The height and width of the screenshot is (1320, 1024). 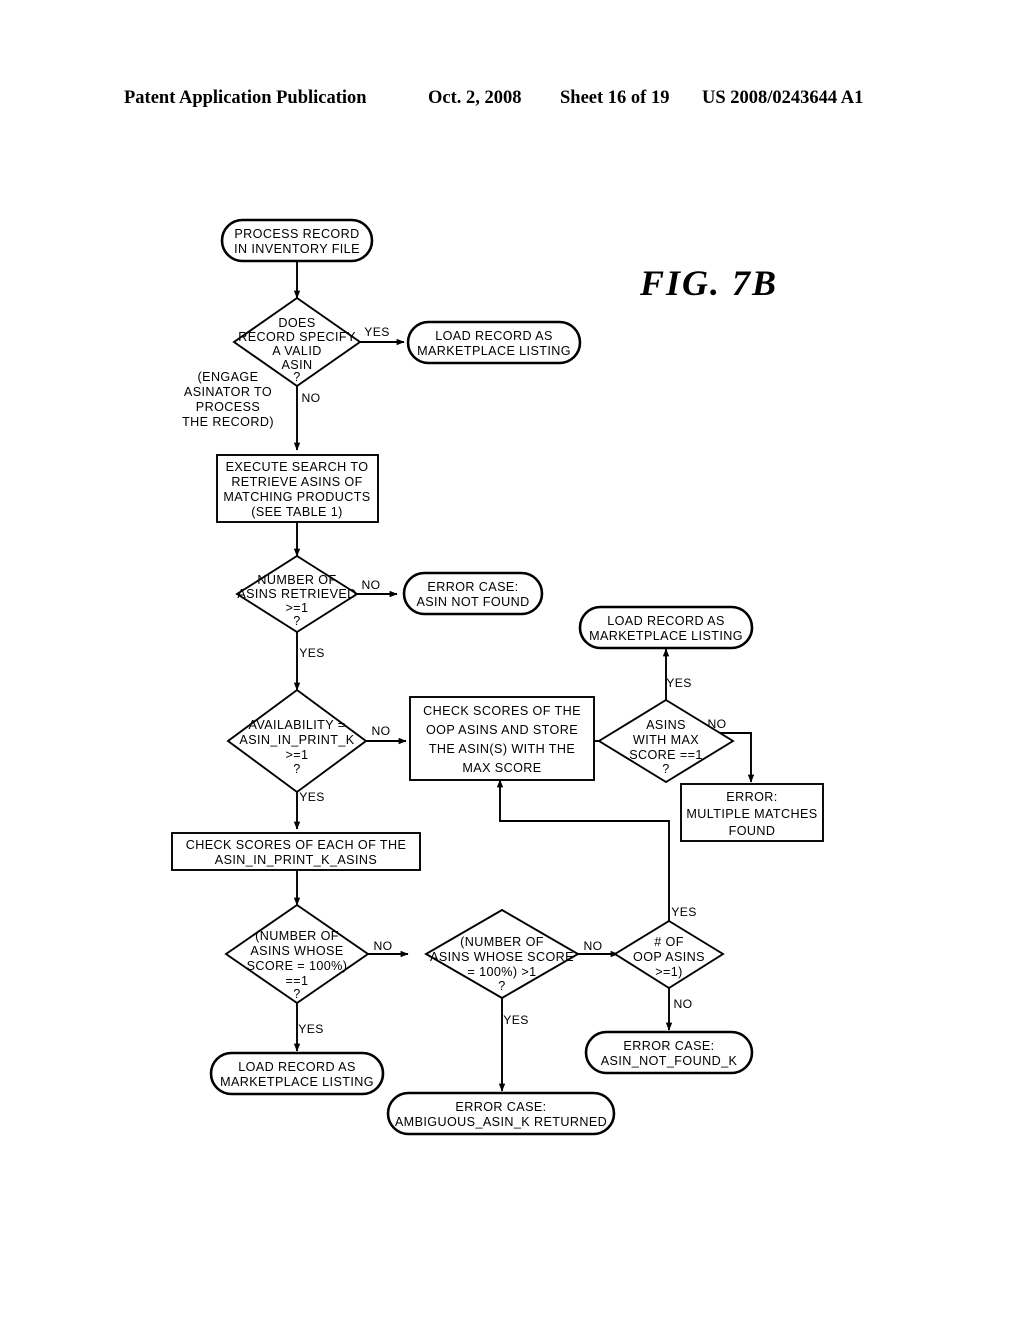 What do you see at coordinates (679, 683) in the screenshot?
I see `edge-label-yes-4: YES` at bounding box center [679, 683].